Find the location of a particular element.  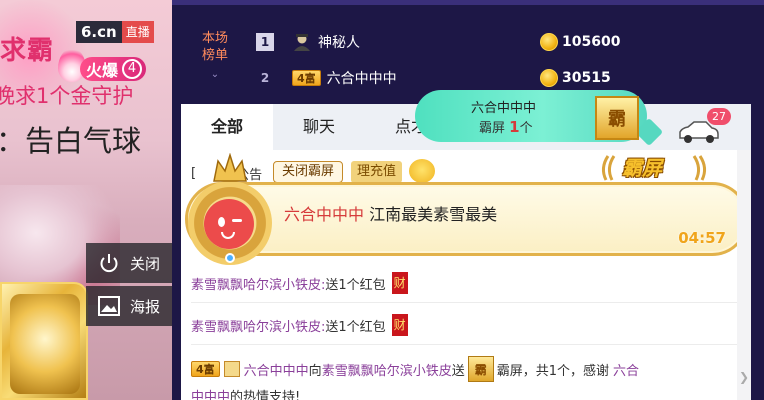

brand-name: 6.cn is located at coordinates (99, 32).